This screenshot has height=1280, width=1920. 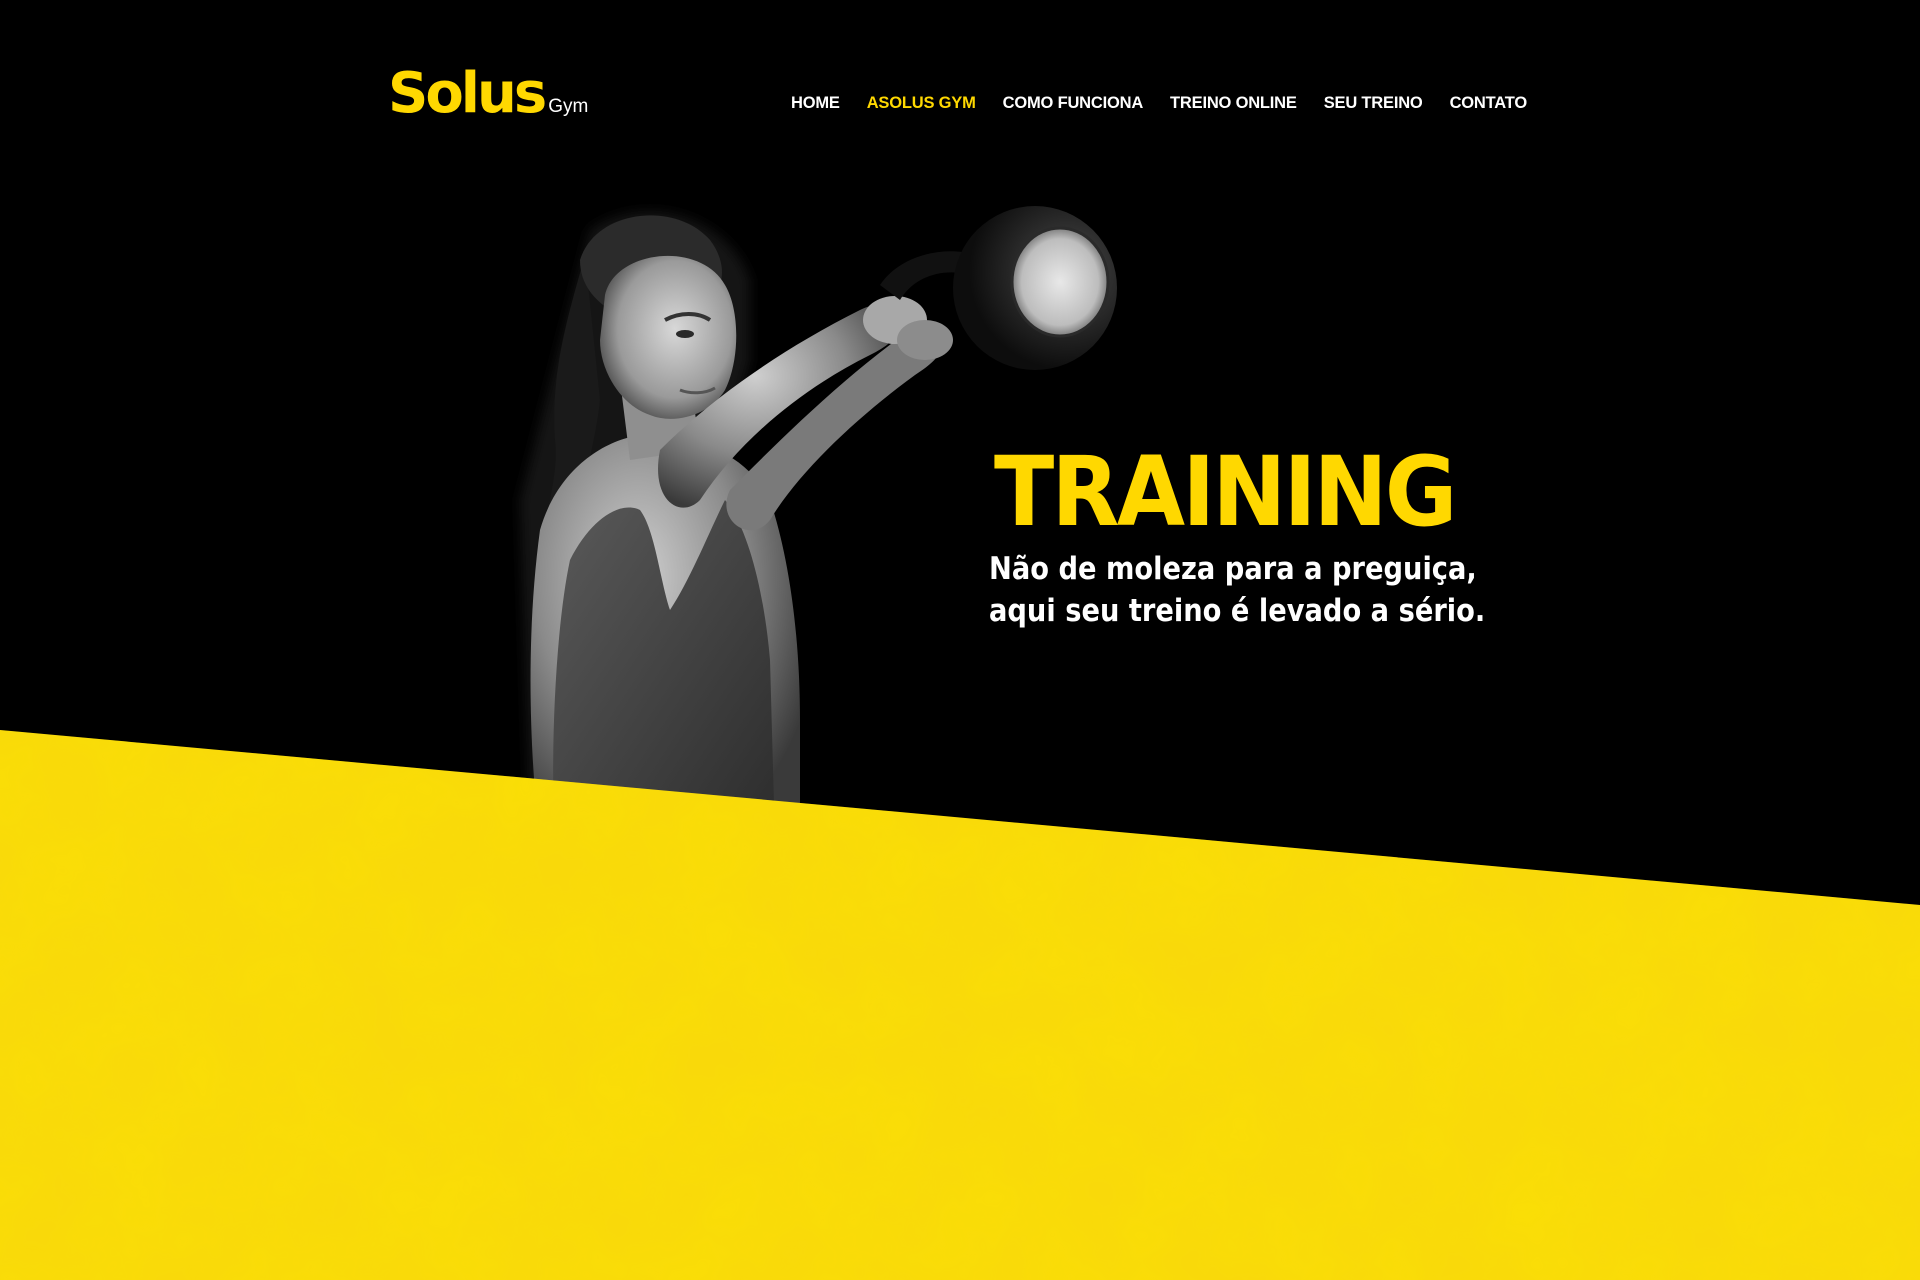 I want to click on nav-como-funciona: COMO FUNCIONA, so click(x=1073, y=103).